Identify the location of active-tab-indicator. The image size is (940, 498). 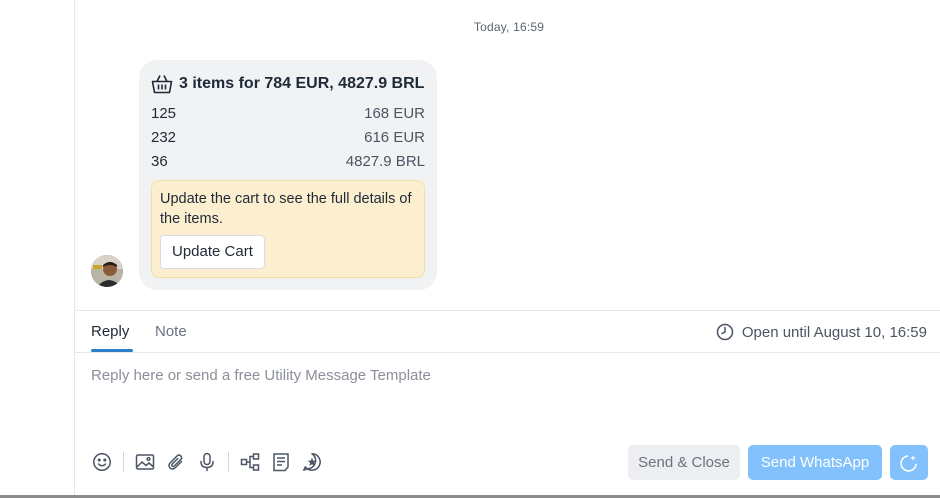
(112, 350).